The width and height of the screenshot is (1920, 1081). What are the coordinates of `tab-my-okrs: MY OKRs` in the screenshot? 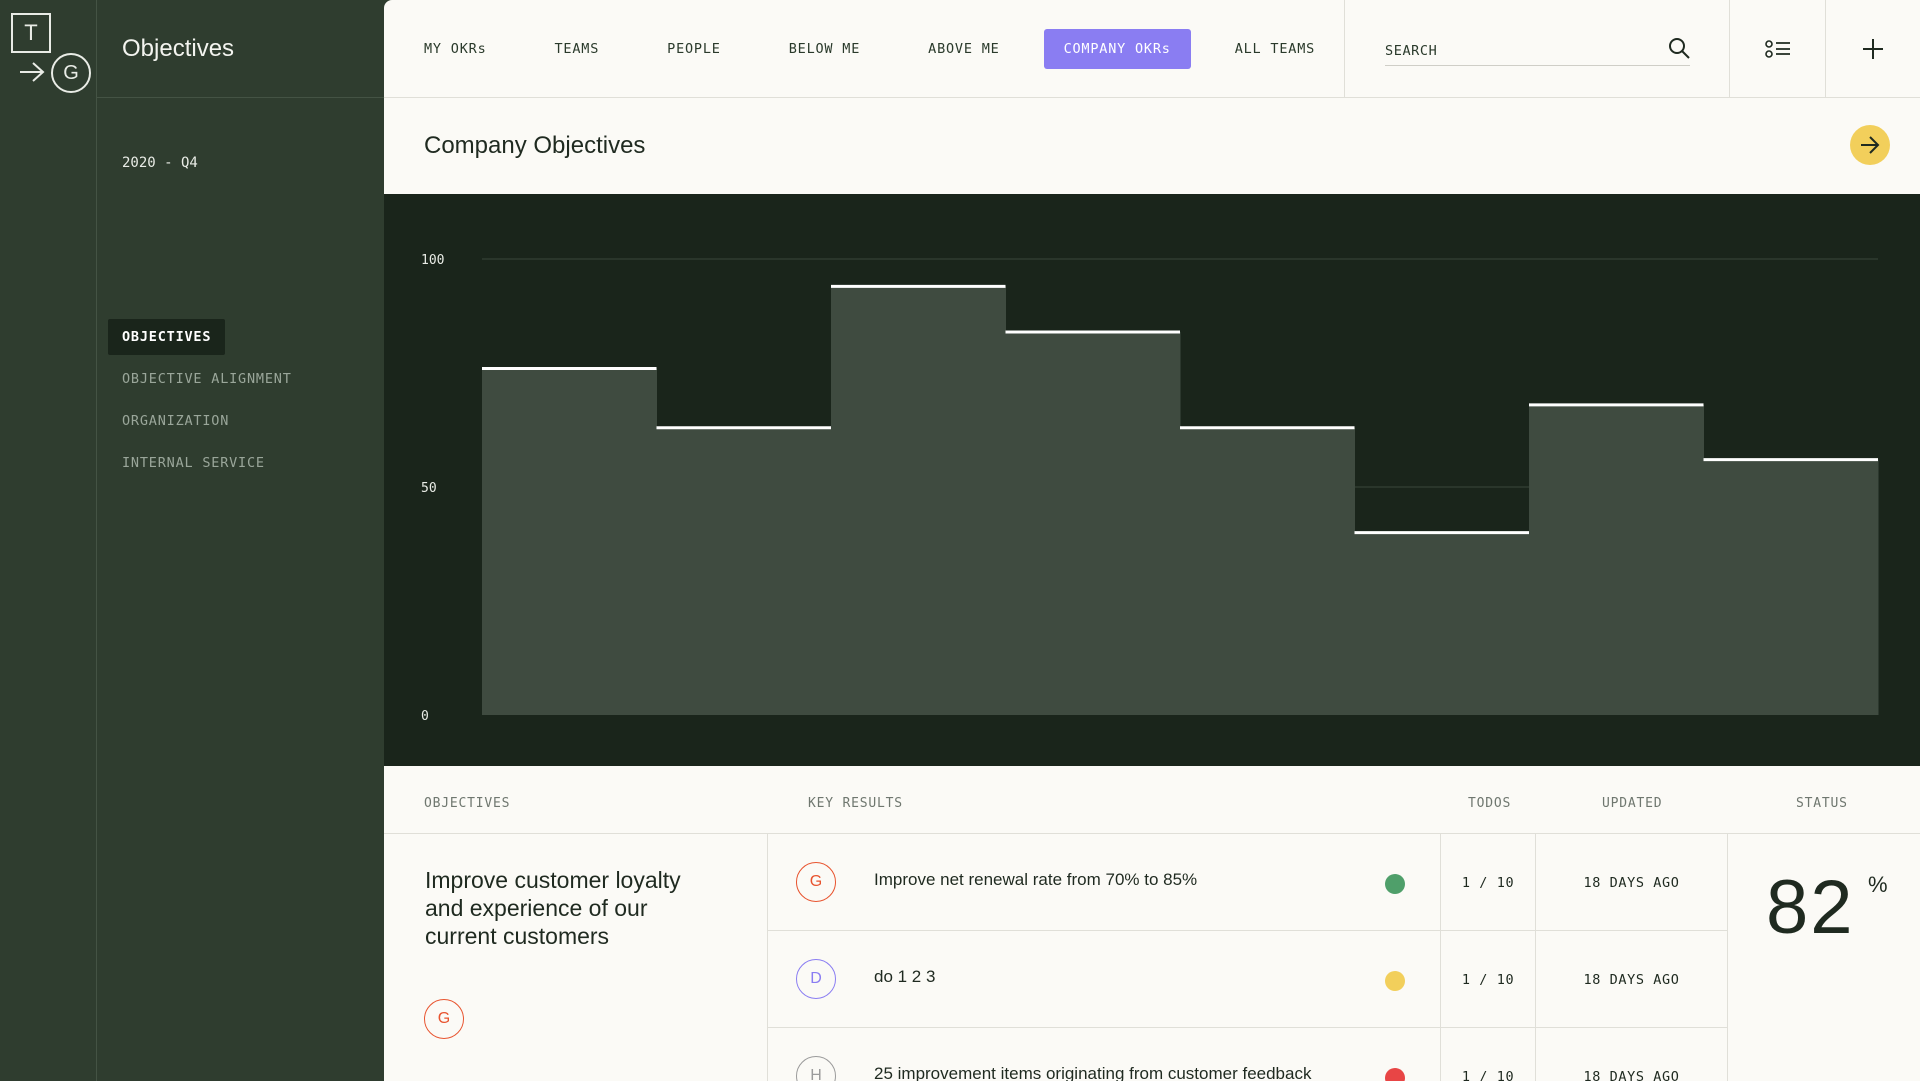 It's located at (455, 49).